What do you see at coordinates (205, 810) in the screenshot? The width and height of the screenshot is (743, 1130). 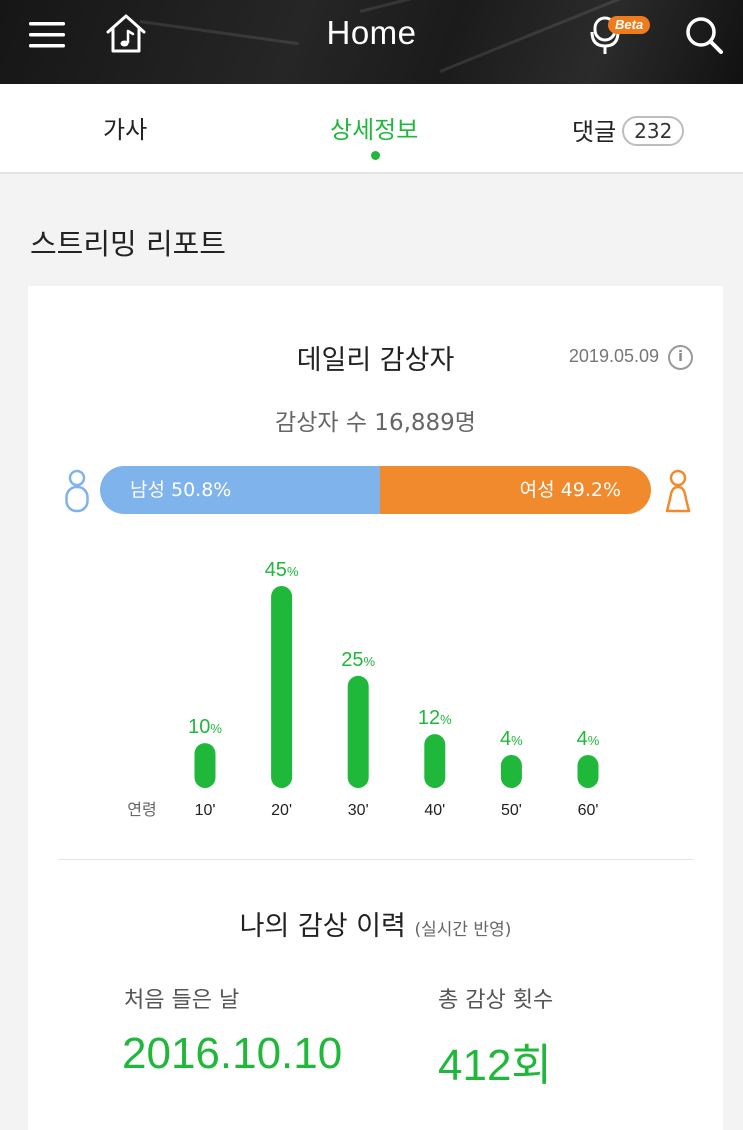 I see `age-category-label: 10'` at bounding box center [205, 810].